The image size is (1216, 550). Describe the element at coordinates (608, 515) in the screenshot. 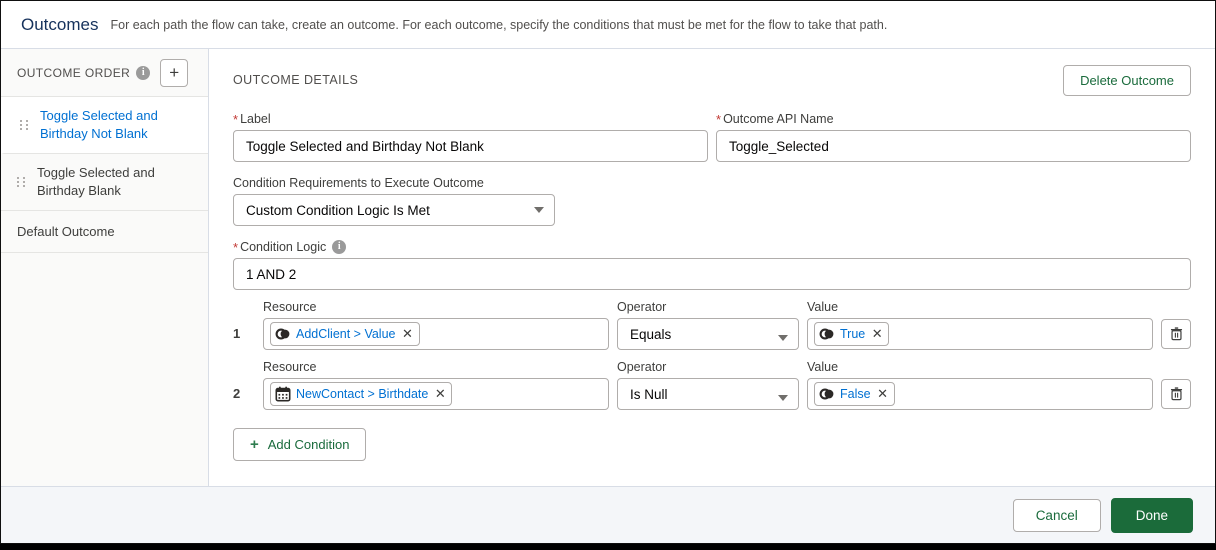

I see `modal-footer: Cancel Done` at that location.